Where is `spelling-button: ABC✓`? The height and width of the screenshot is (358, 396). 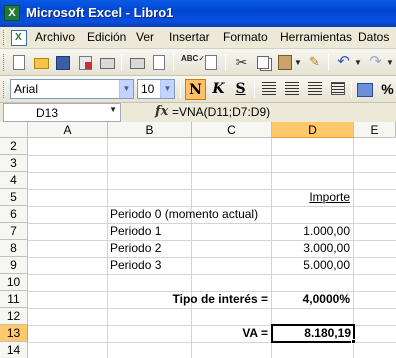 spelling-button: ABC✓ is located at coordinates (192, 62).